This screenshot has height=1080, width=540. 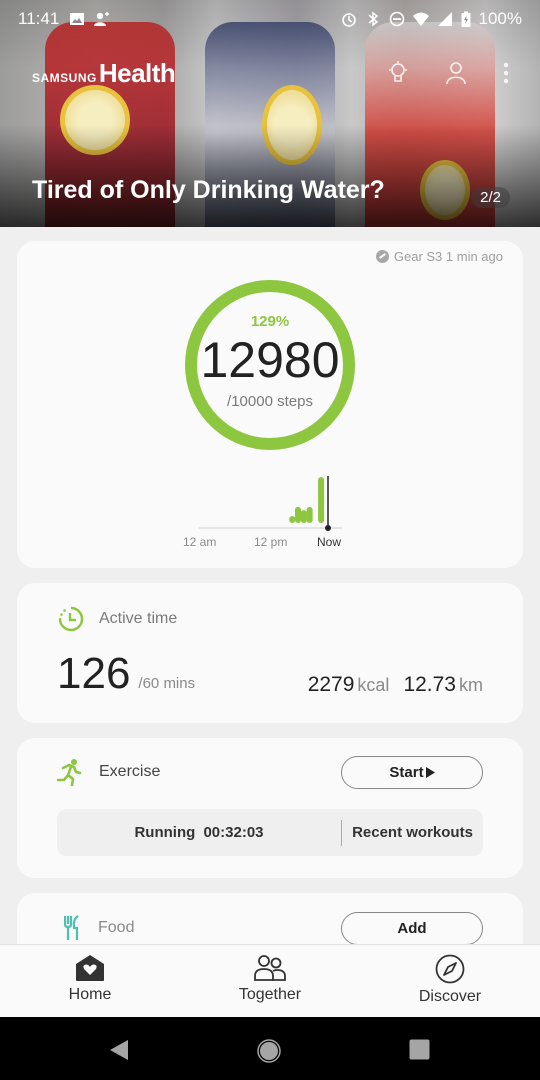 I want to click on do-not-disturb-icon, so click(x=396, y=19).